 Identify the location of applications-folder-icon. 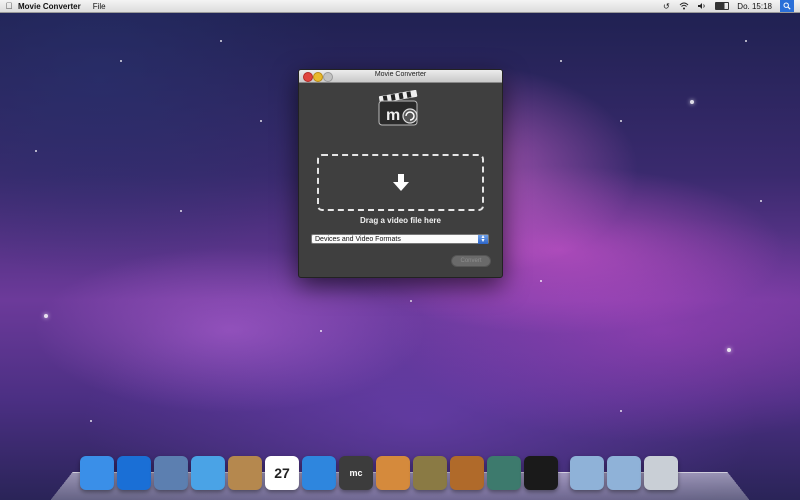
(587, 473).